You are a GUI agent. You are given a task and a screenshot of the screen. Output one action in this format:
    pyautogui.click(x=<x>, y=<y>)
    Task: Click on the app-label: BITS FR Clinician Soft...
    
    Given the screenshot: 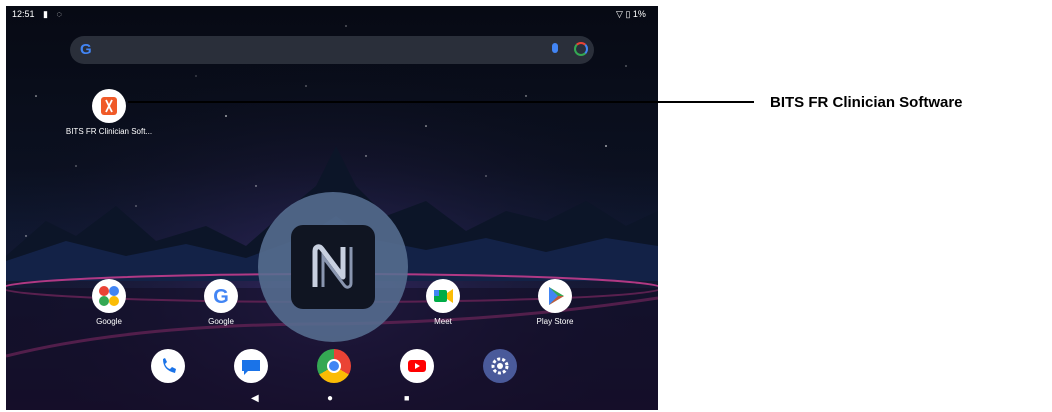 What is the action you would take?
    pyautogui.click(x=109, y=131)
    